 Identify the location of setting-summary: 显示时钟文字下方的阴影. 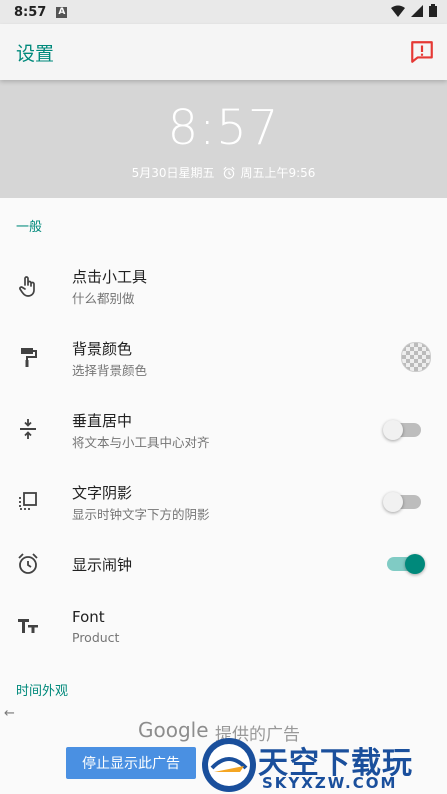
(141, 514).